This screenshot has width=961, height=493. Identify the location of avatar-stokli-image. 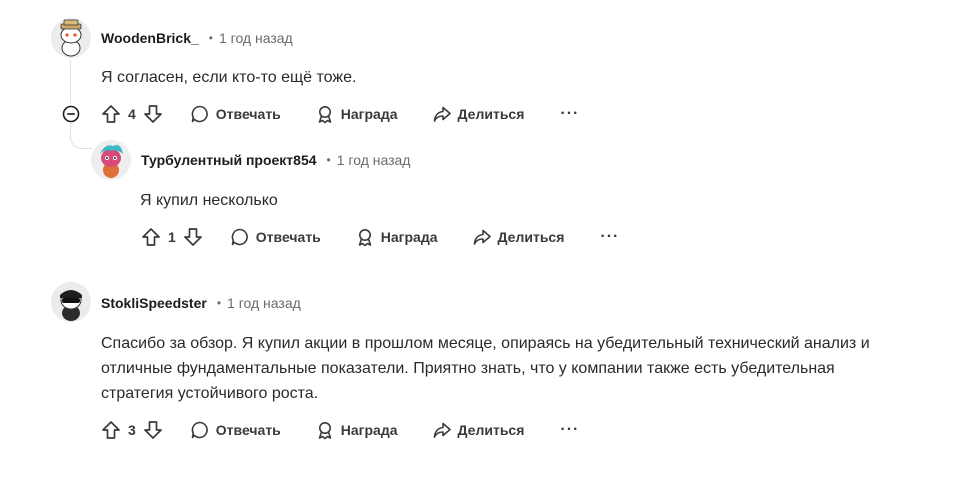
(71, 302).